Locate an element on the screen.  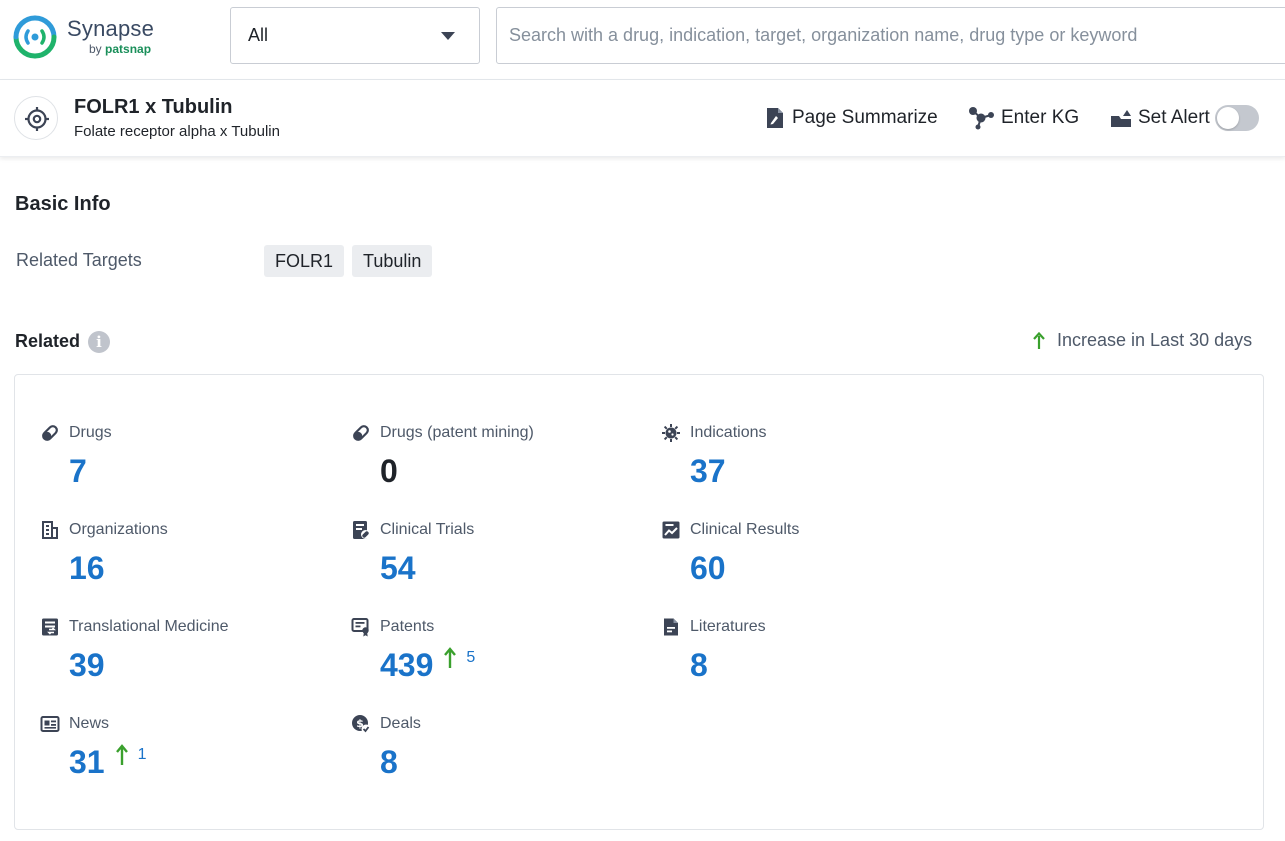
search-scope-select: All is located at coordinates (355, 35).